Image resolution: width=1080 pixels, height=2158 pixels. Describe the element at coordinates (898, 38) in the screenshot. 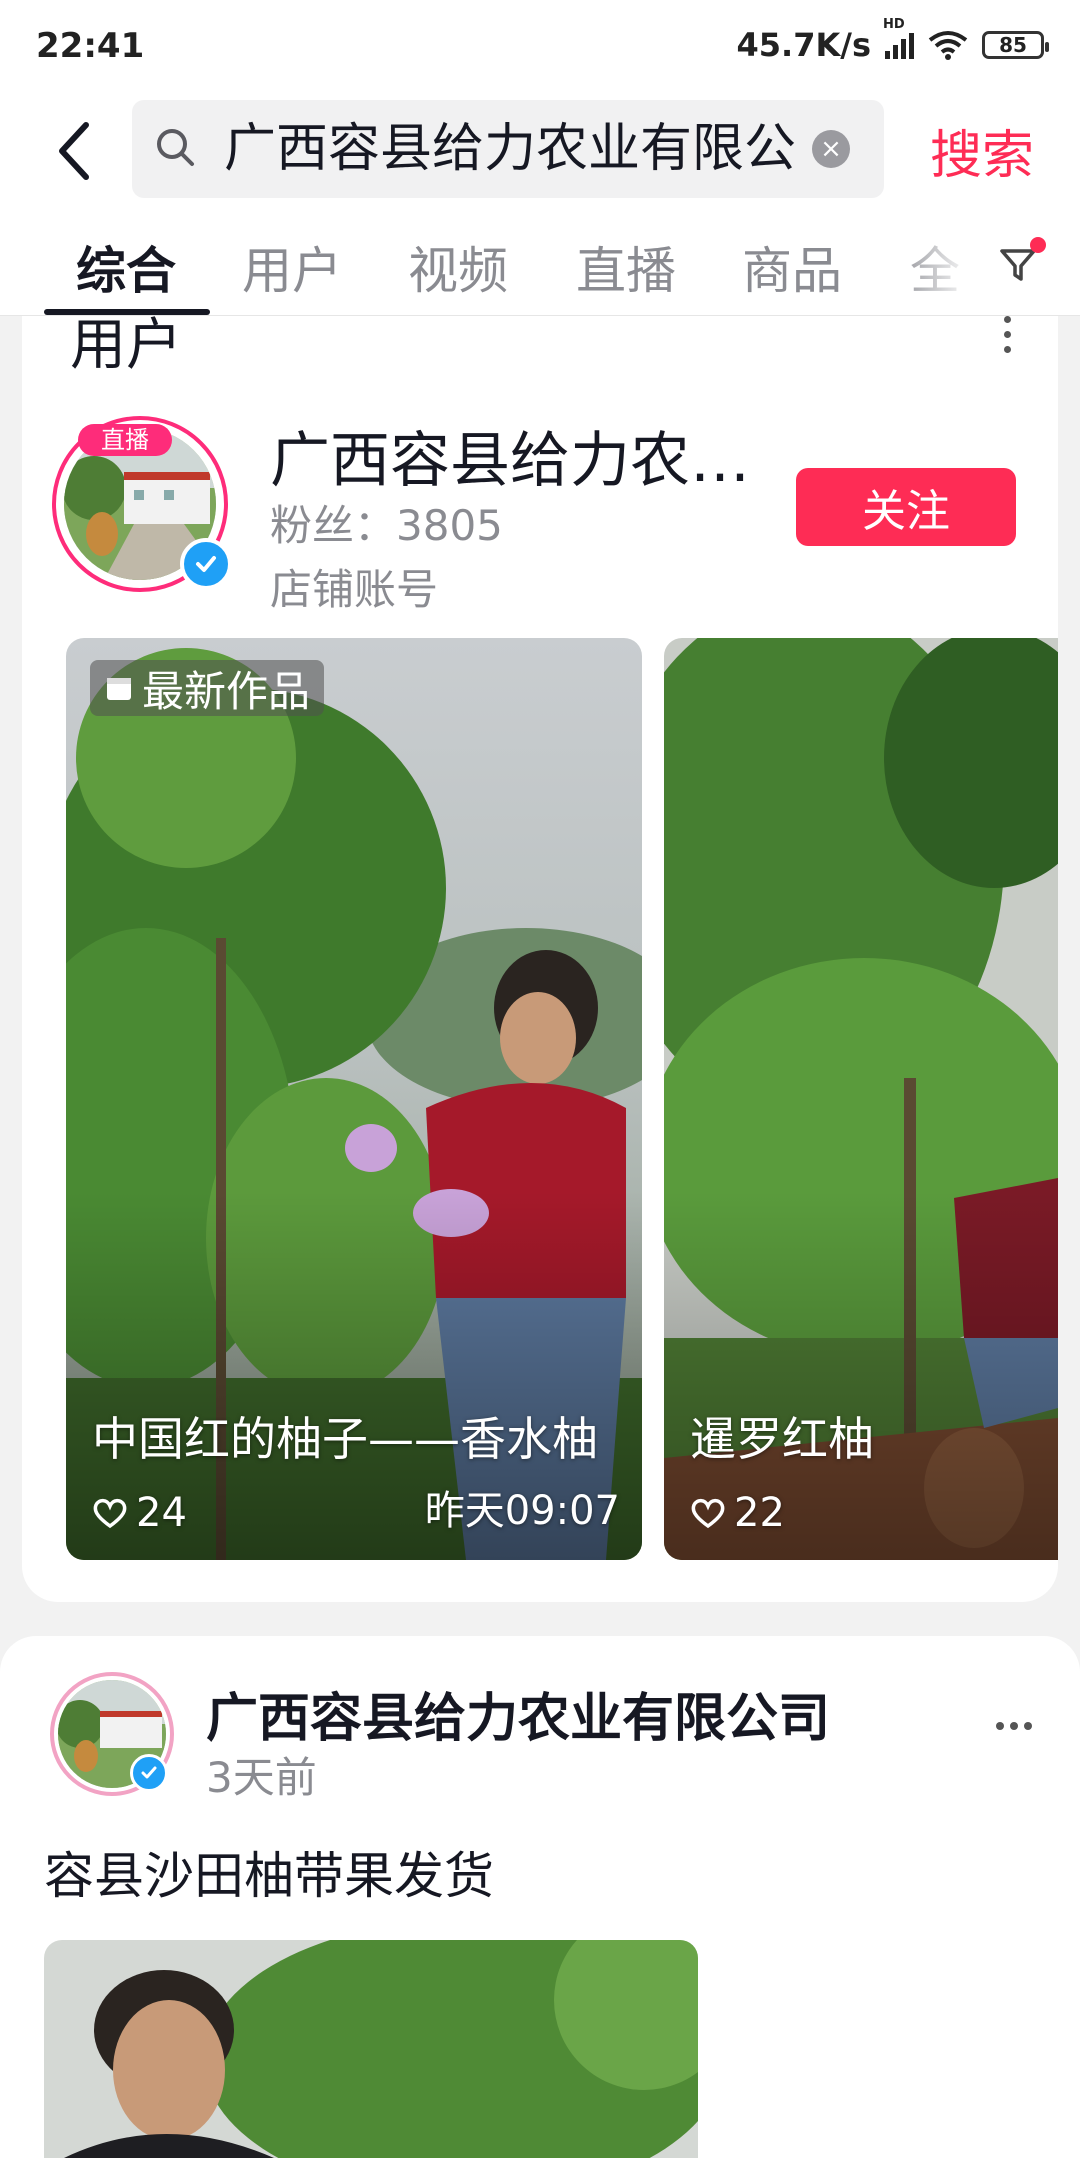

I see `signal-icon: HD` at that location.